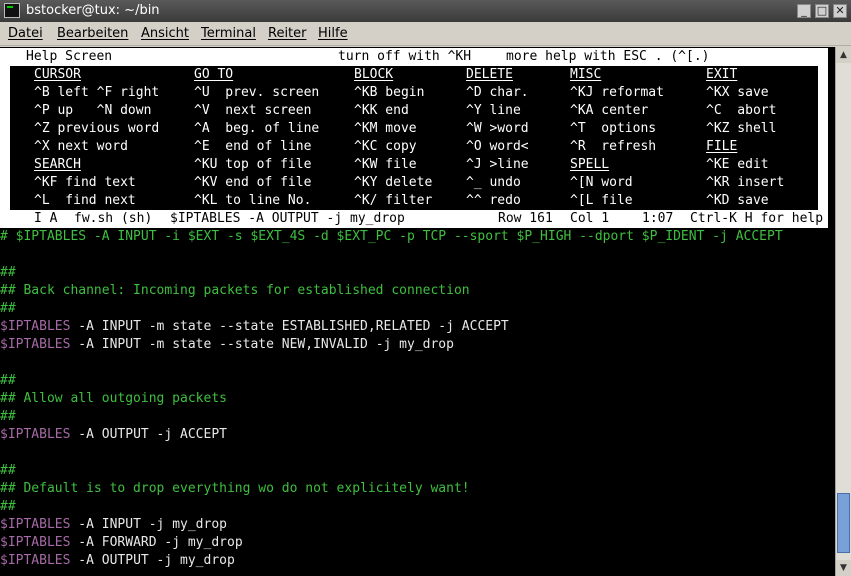 The height and width of the screenshot is (576, 851). What do you see at coordinates (489, 74) in the screenshot?
I see `help-section-header: DELETE` at bounding box center [489, 74].